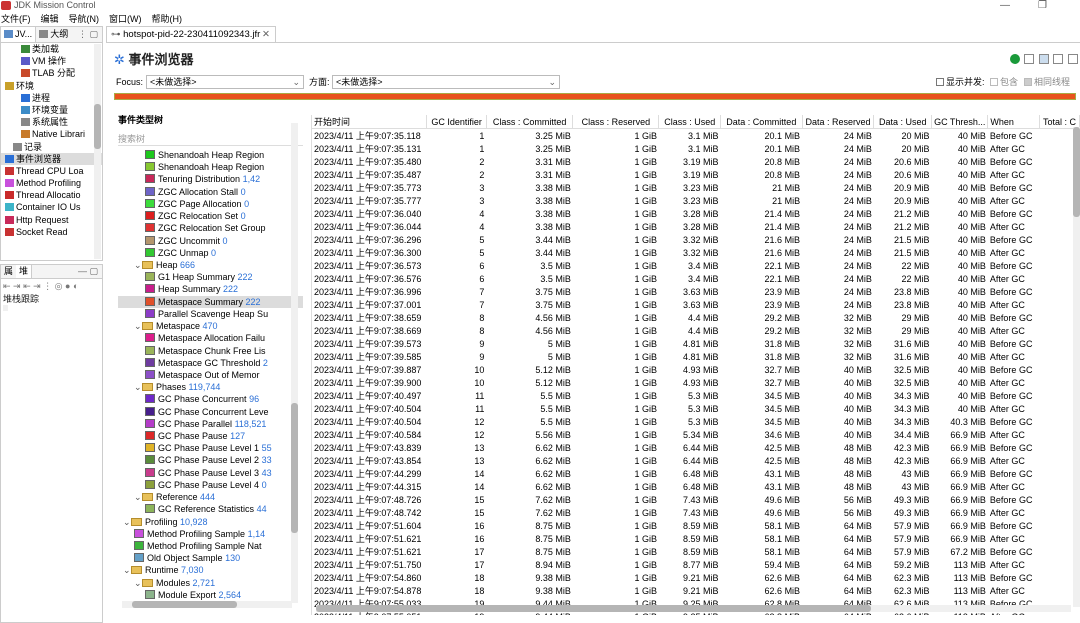 This screenshot has height=623, width=1080. I want to click on tab-heap: 堆, so click(24, 271).